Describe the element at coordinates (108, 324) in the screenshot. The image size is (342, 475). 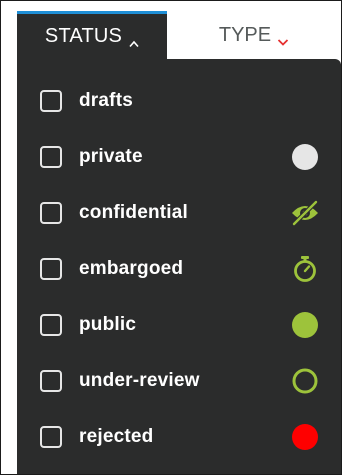
I see `status-option-label: public` at that location.